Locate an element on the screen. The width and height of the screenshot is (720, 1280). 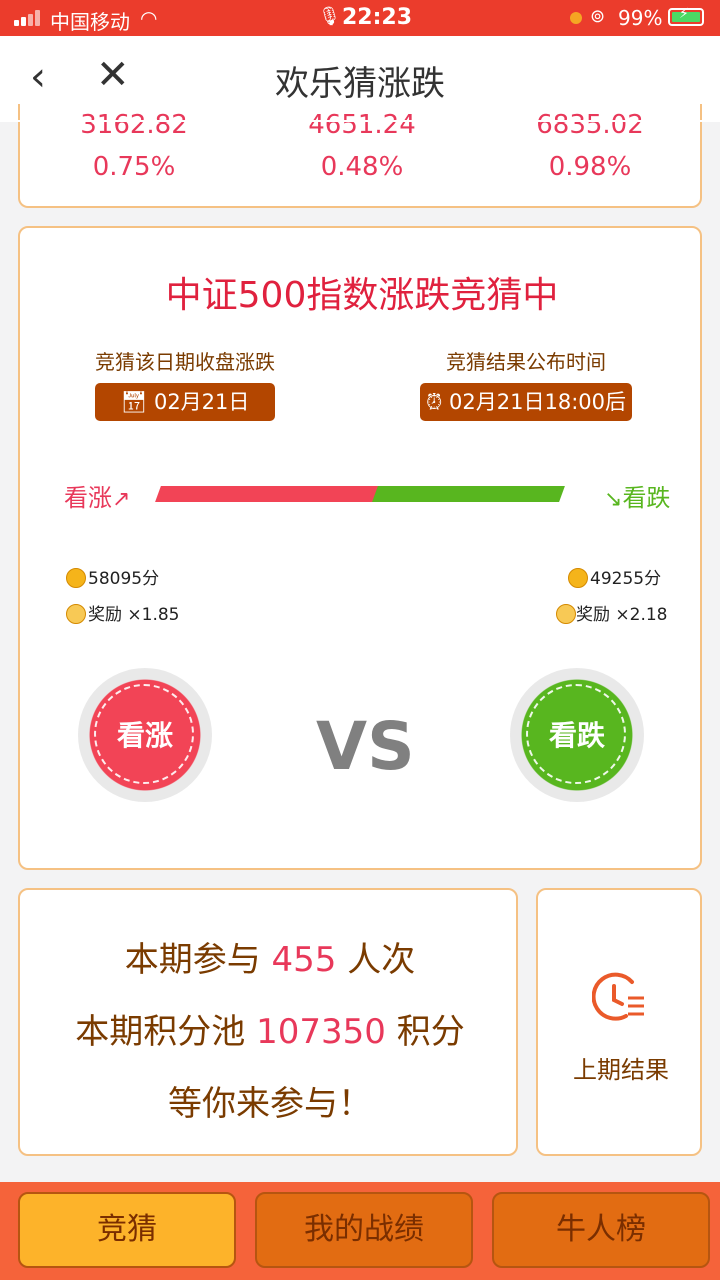
clock-time: 22:23 is located at coordinates (377, 17).